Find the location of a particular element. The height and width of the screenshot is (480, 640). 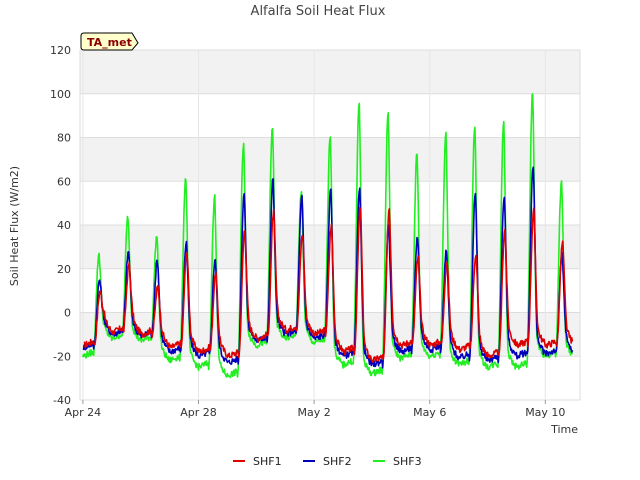

badge-label: TA_met is located at coordinates (109, 42).